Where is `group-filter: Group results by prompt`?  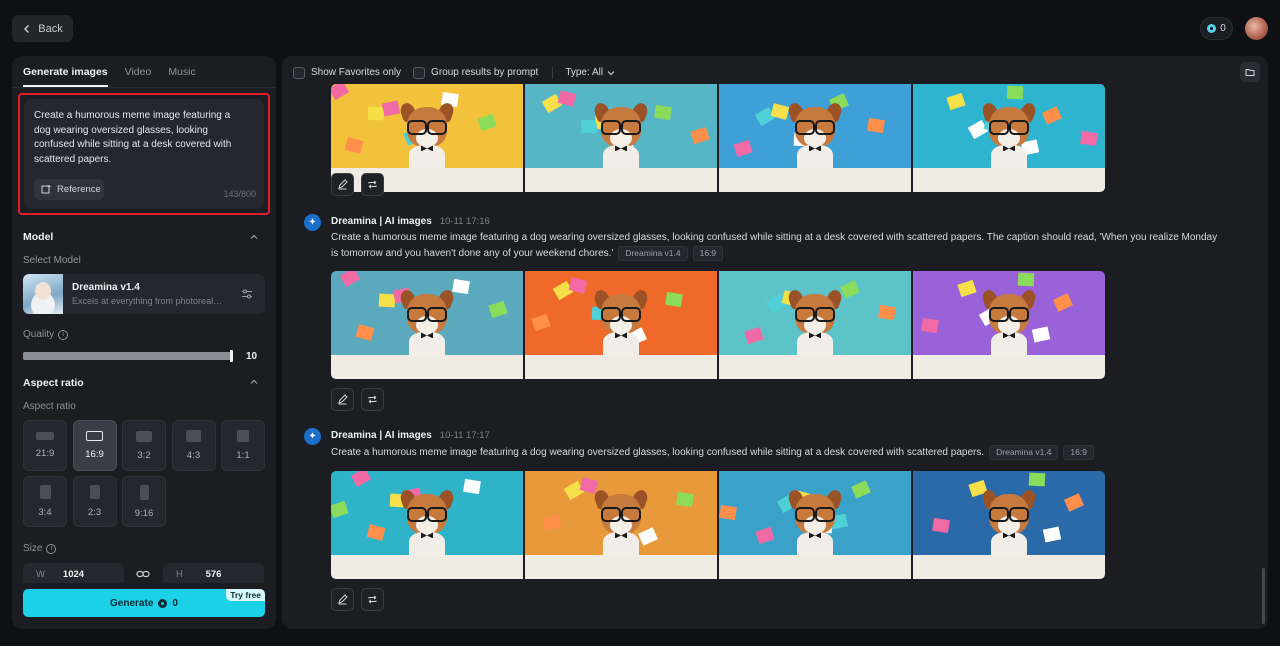 group-filter: Group results by prompt is located at coordinates (475, 72).